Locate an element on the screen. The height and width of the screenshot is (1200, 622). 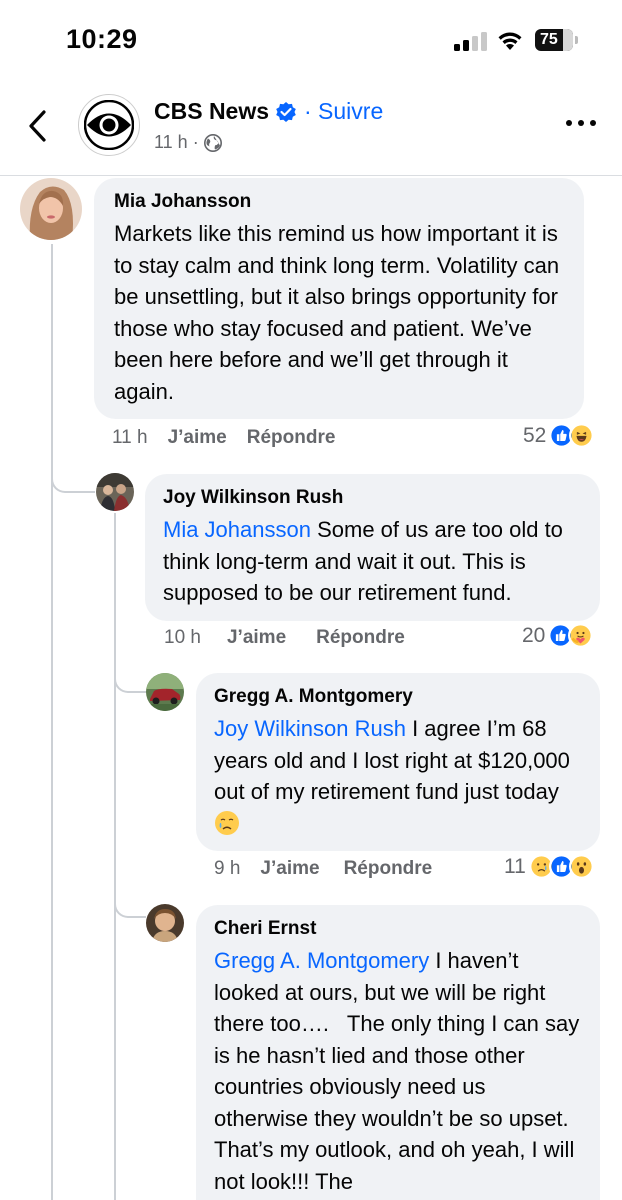
post-meta: 11 h · is located at coordinates (188, 142).